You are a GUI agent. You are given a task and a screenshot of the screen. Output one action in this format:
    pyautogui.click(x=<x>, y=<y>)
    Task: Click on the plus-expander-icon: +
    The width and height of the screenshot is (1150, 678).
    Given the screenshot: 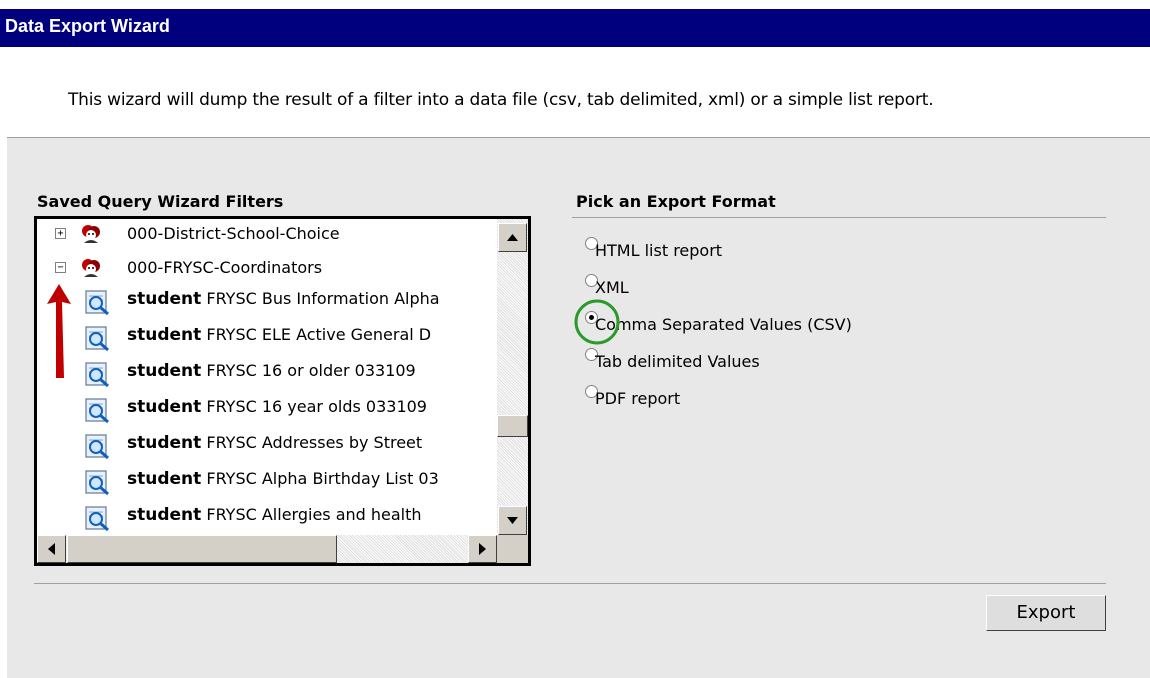 What is the action you would take?
    pyautogui.click(x=60, y=233)
    